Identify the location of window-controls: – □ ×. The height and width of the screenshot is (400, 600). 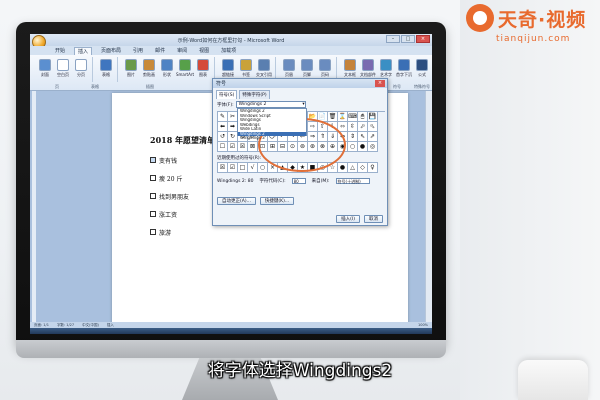
(408, 39).